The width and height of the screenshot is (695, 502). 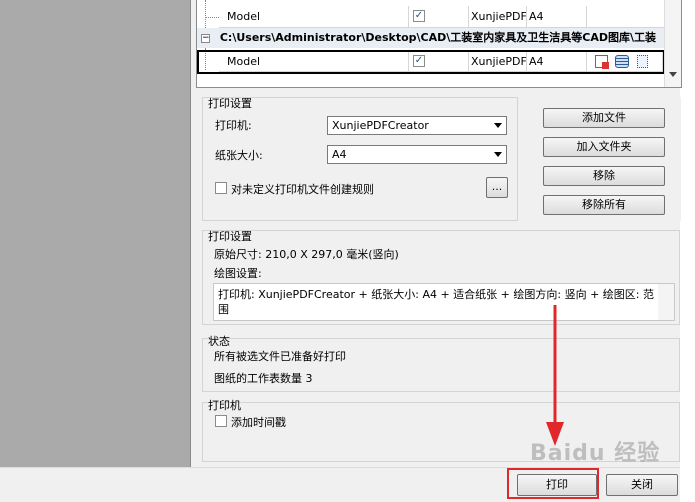 What do you see at coordinates (687, 251) in the screenshot?
I see `right-strip` at bounding box center [687, 251].